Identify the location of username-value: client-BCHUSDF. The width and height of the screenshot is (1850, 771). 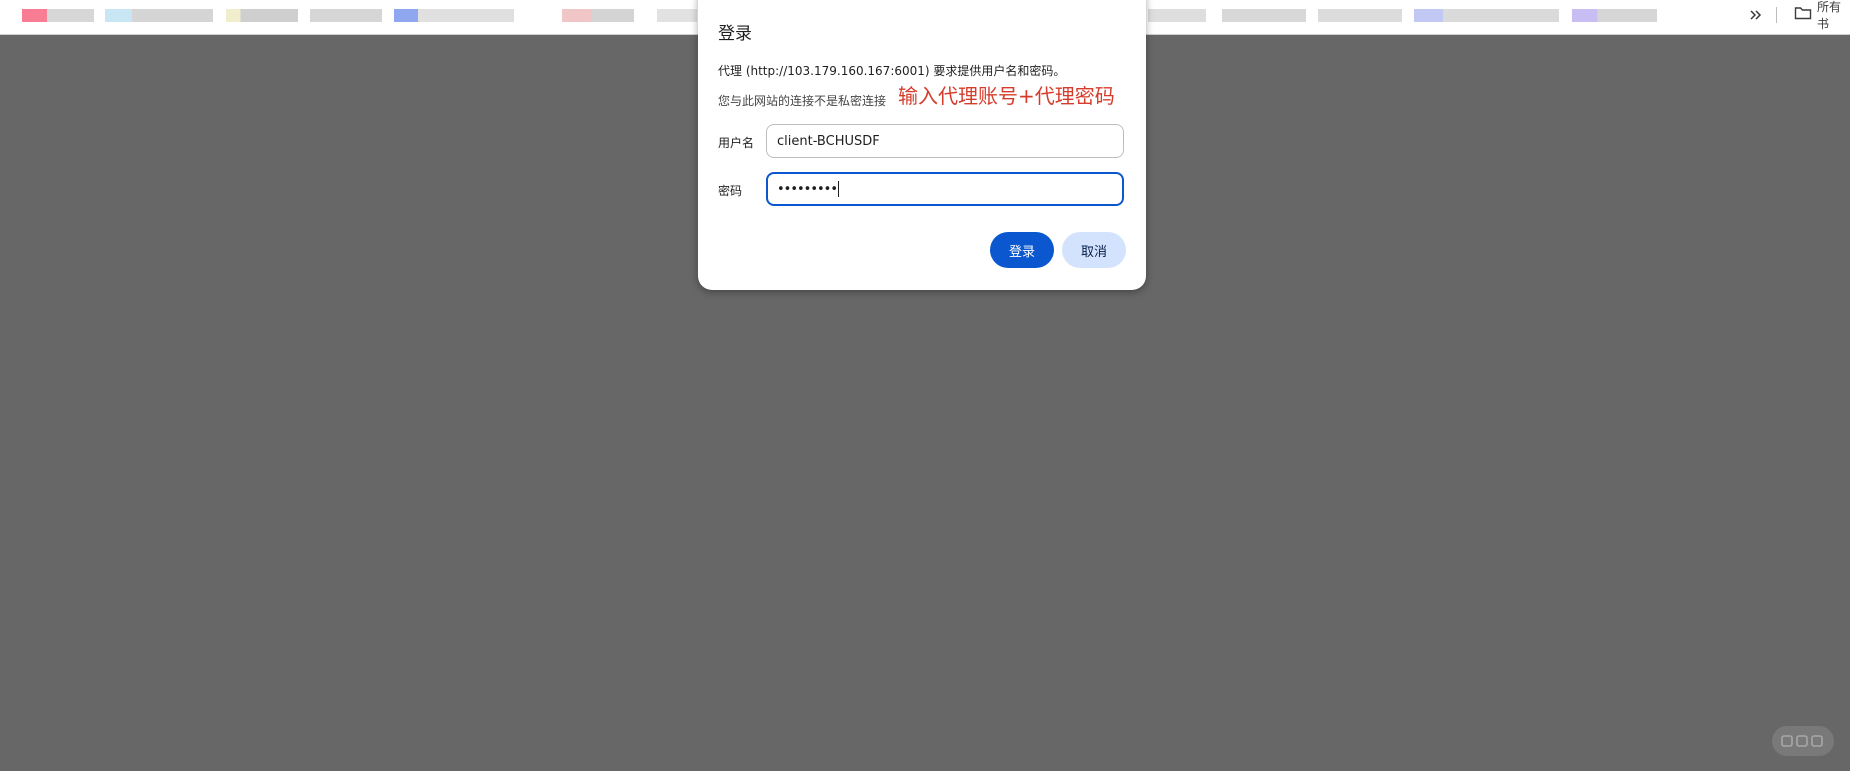
(828, 141).